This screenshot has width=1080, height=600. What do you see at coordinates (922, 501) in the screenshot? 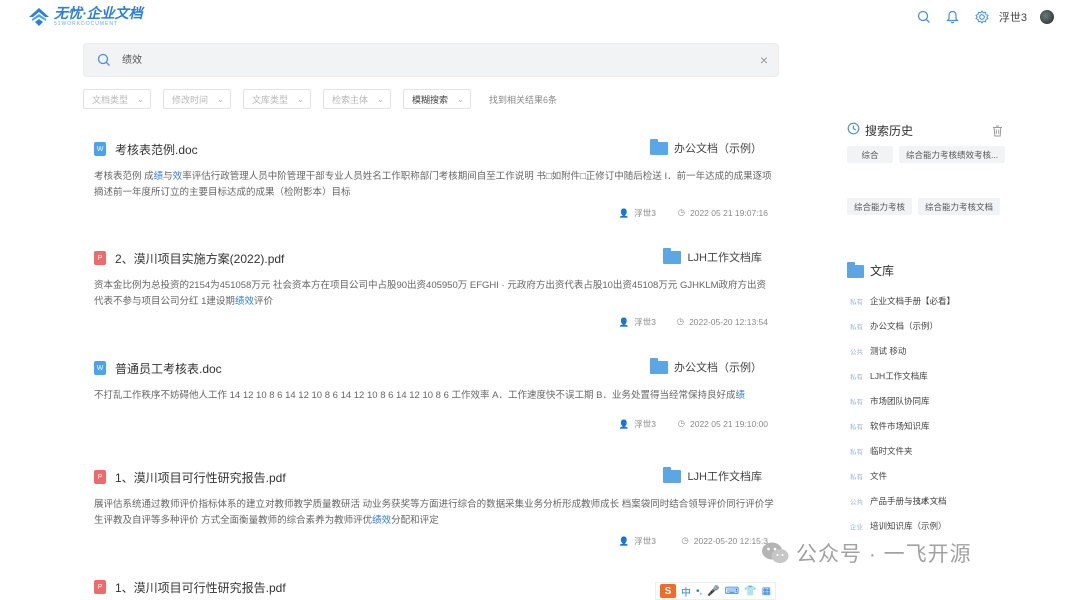
I see `library-pager: ‹ 1/2 ›` at bounding box center [922, 501].